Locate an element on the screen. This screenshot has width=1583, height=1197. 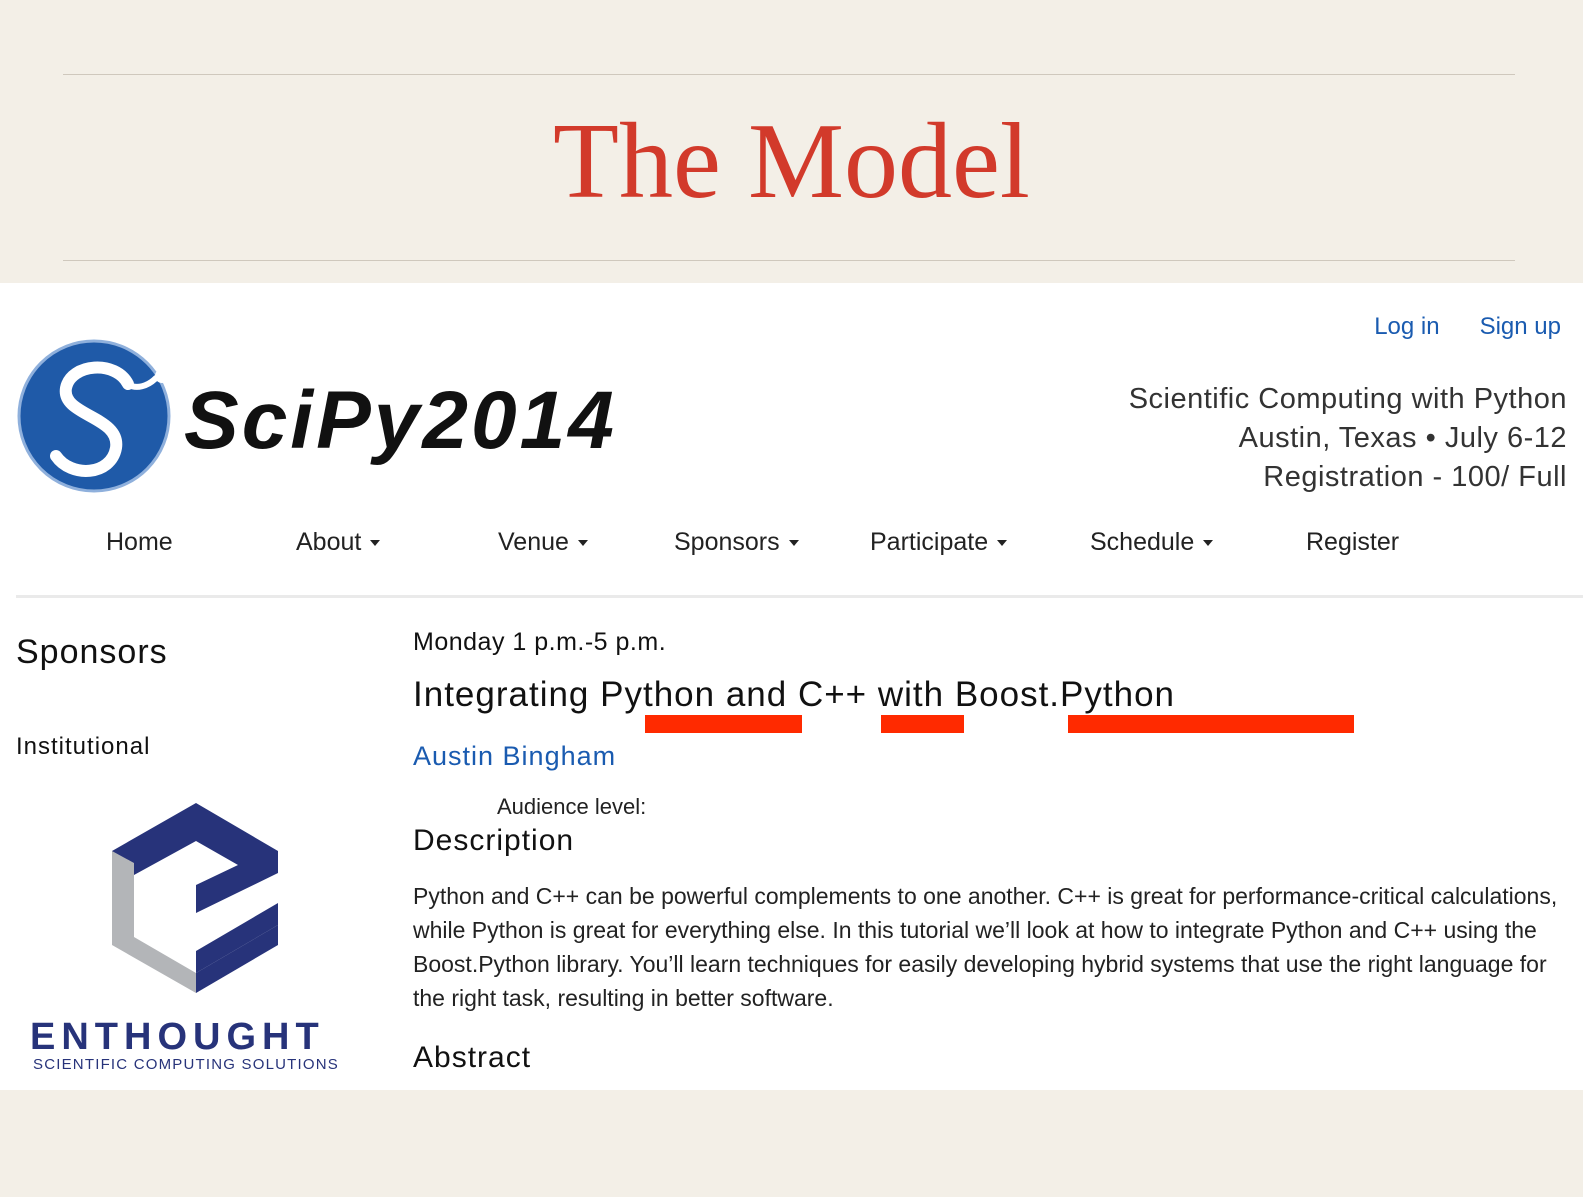
sidebar-title: Sponsors is located at coordinates (92, 652).